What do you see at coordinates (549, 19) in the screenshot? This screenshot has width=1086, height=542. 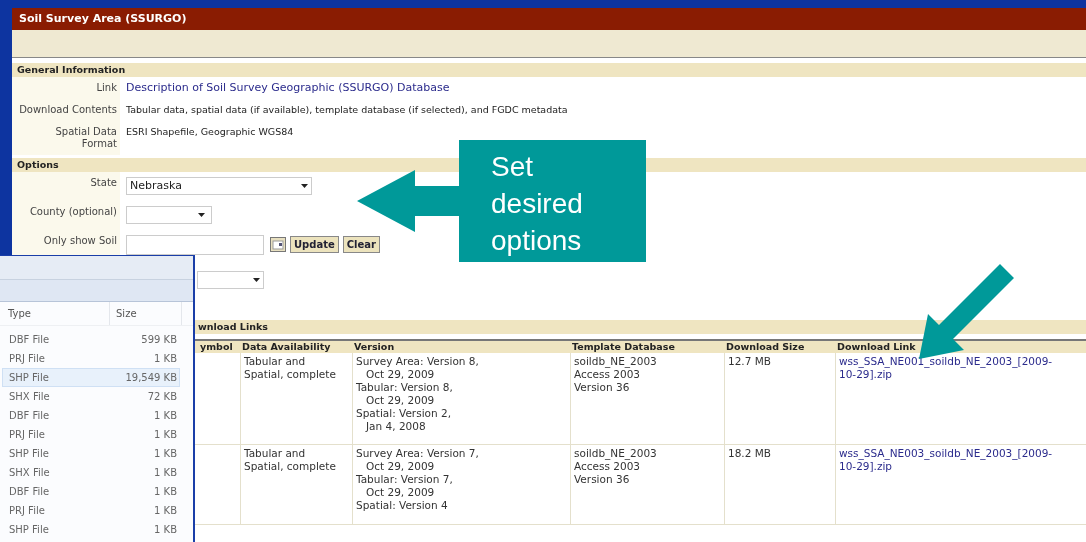 I see `window-title: Soil Survey Area (SSURGO)` at bounding box center [549, 19].